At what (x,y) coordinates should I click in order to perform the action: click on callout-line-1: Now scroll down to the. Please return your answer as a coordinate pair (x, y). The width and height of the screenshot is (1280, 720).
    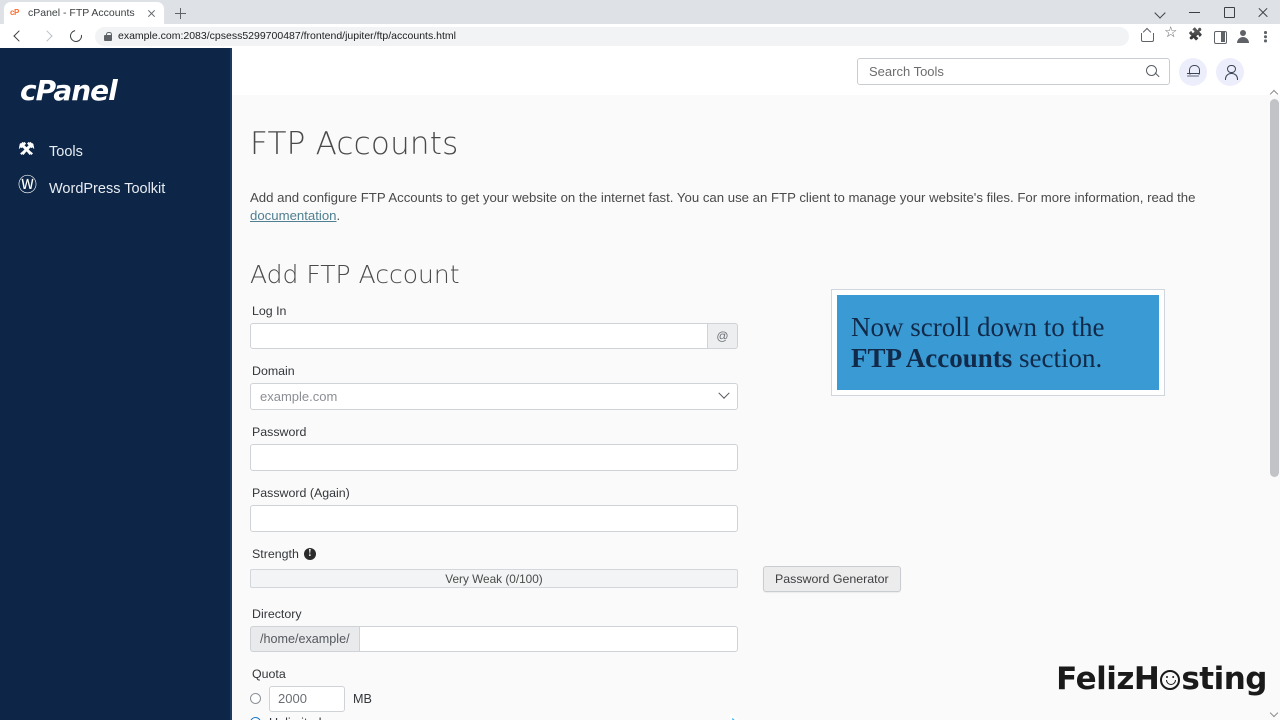
    Looking at the image, I should click on (978, 327).